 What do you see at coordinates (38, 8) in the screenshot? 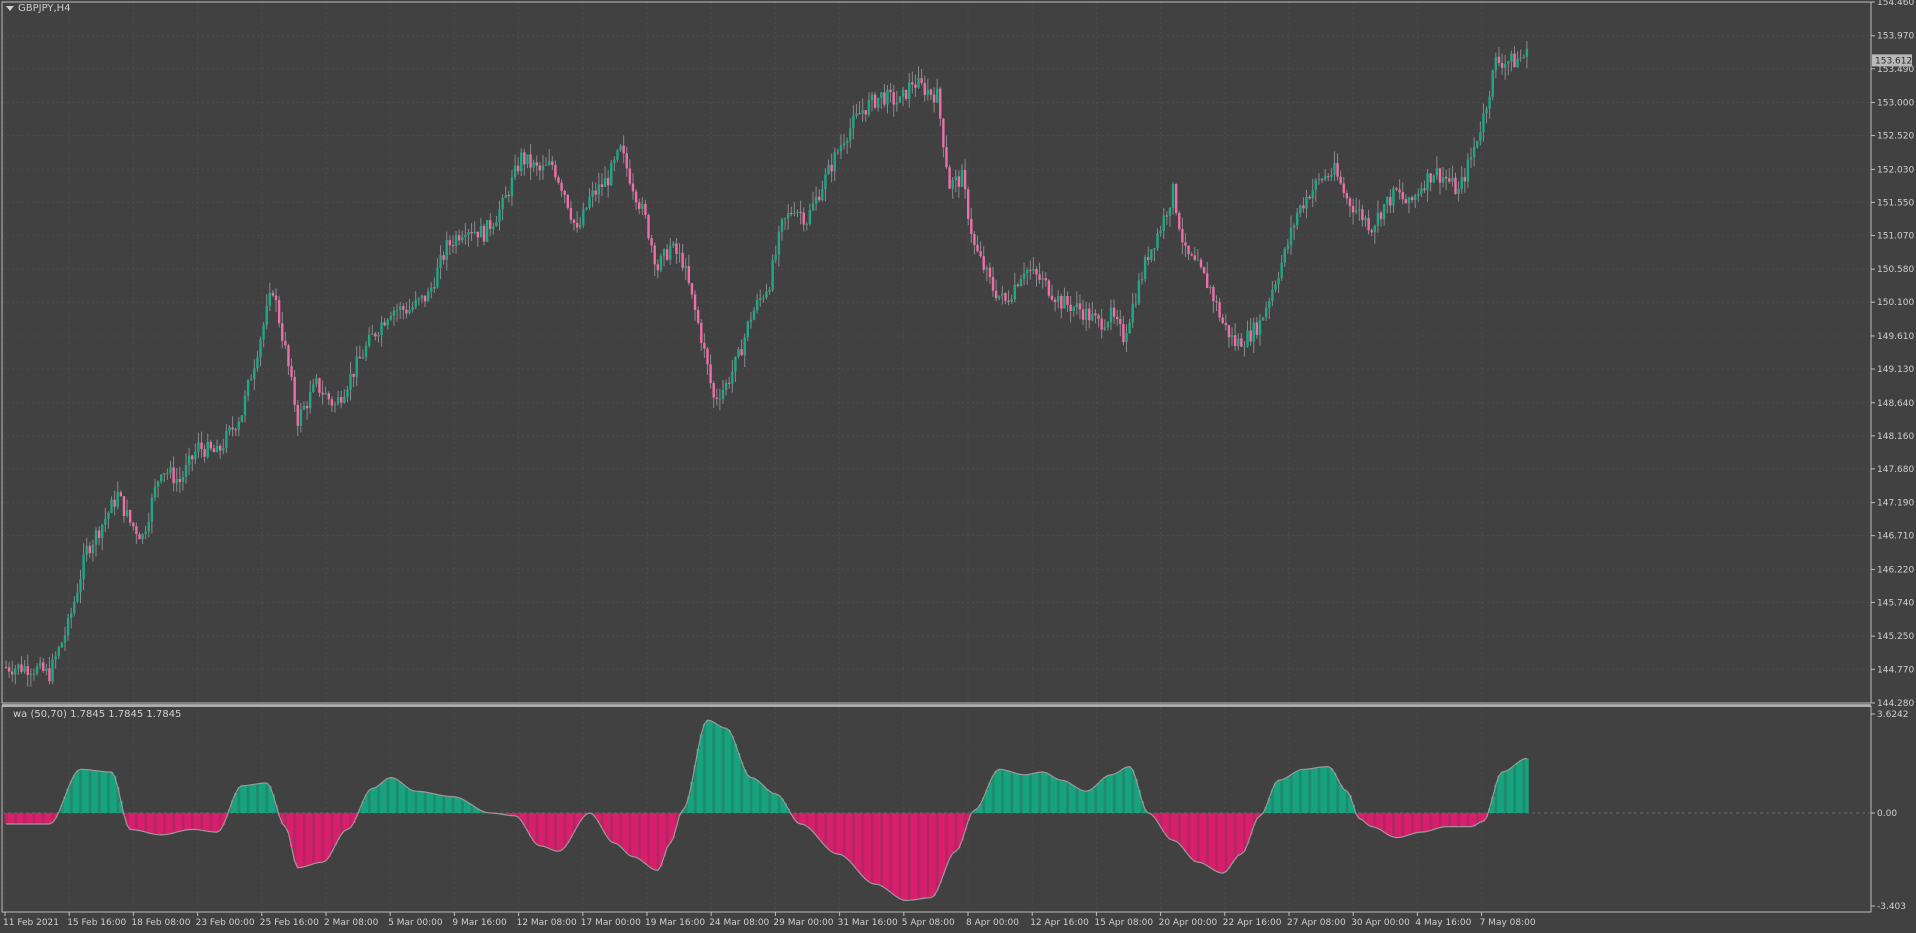
I see `symbol-title: GBPJPY,H4` at bounding box center [38, 8].